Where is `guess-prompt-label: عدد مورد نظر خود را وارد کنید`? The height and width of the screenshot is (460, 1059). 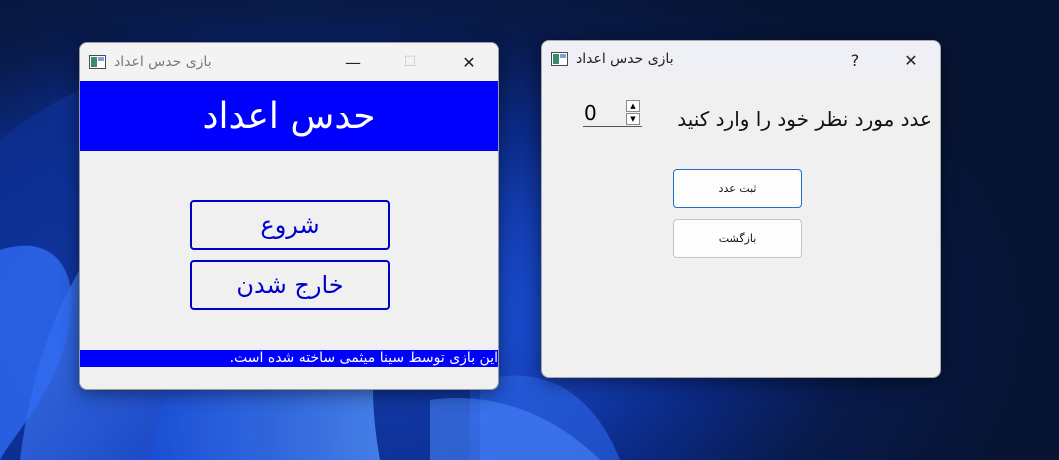 guess-prompt-label: عدد مورد نظر خود را وارد کنید is located at coordinates (804, 119).